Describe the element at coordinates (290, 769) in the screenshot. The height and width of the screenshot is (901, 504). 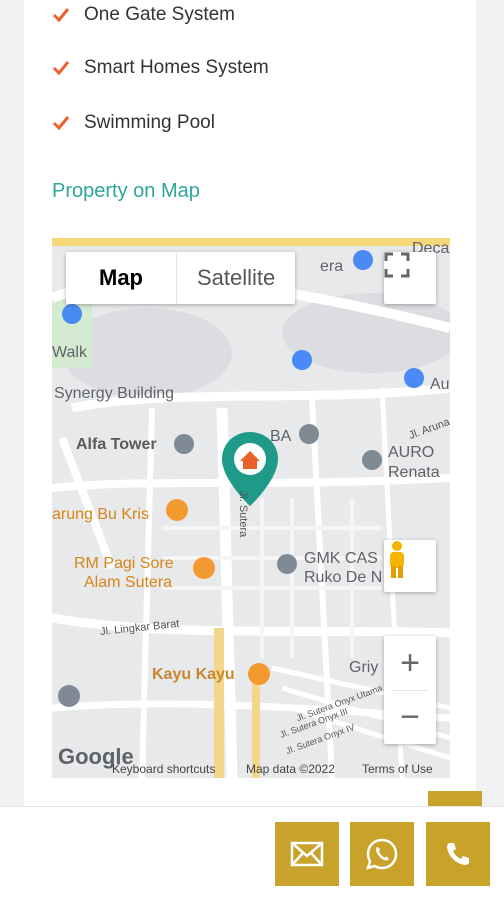
I see `map-data-text: Map data ©2022` at that location.